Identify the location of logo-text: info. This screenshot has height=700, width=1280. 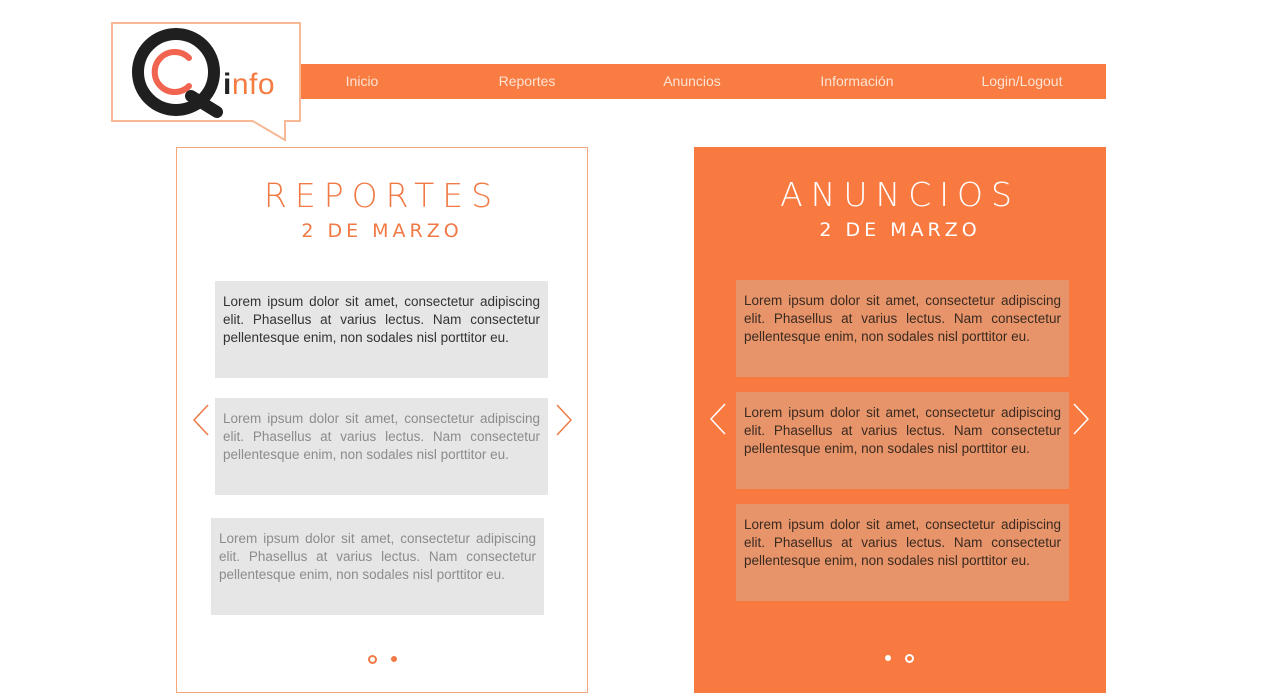
(249, 84).